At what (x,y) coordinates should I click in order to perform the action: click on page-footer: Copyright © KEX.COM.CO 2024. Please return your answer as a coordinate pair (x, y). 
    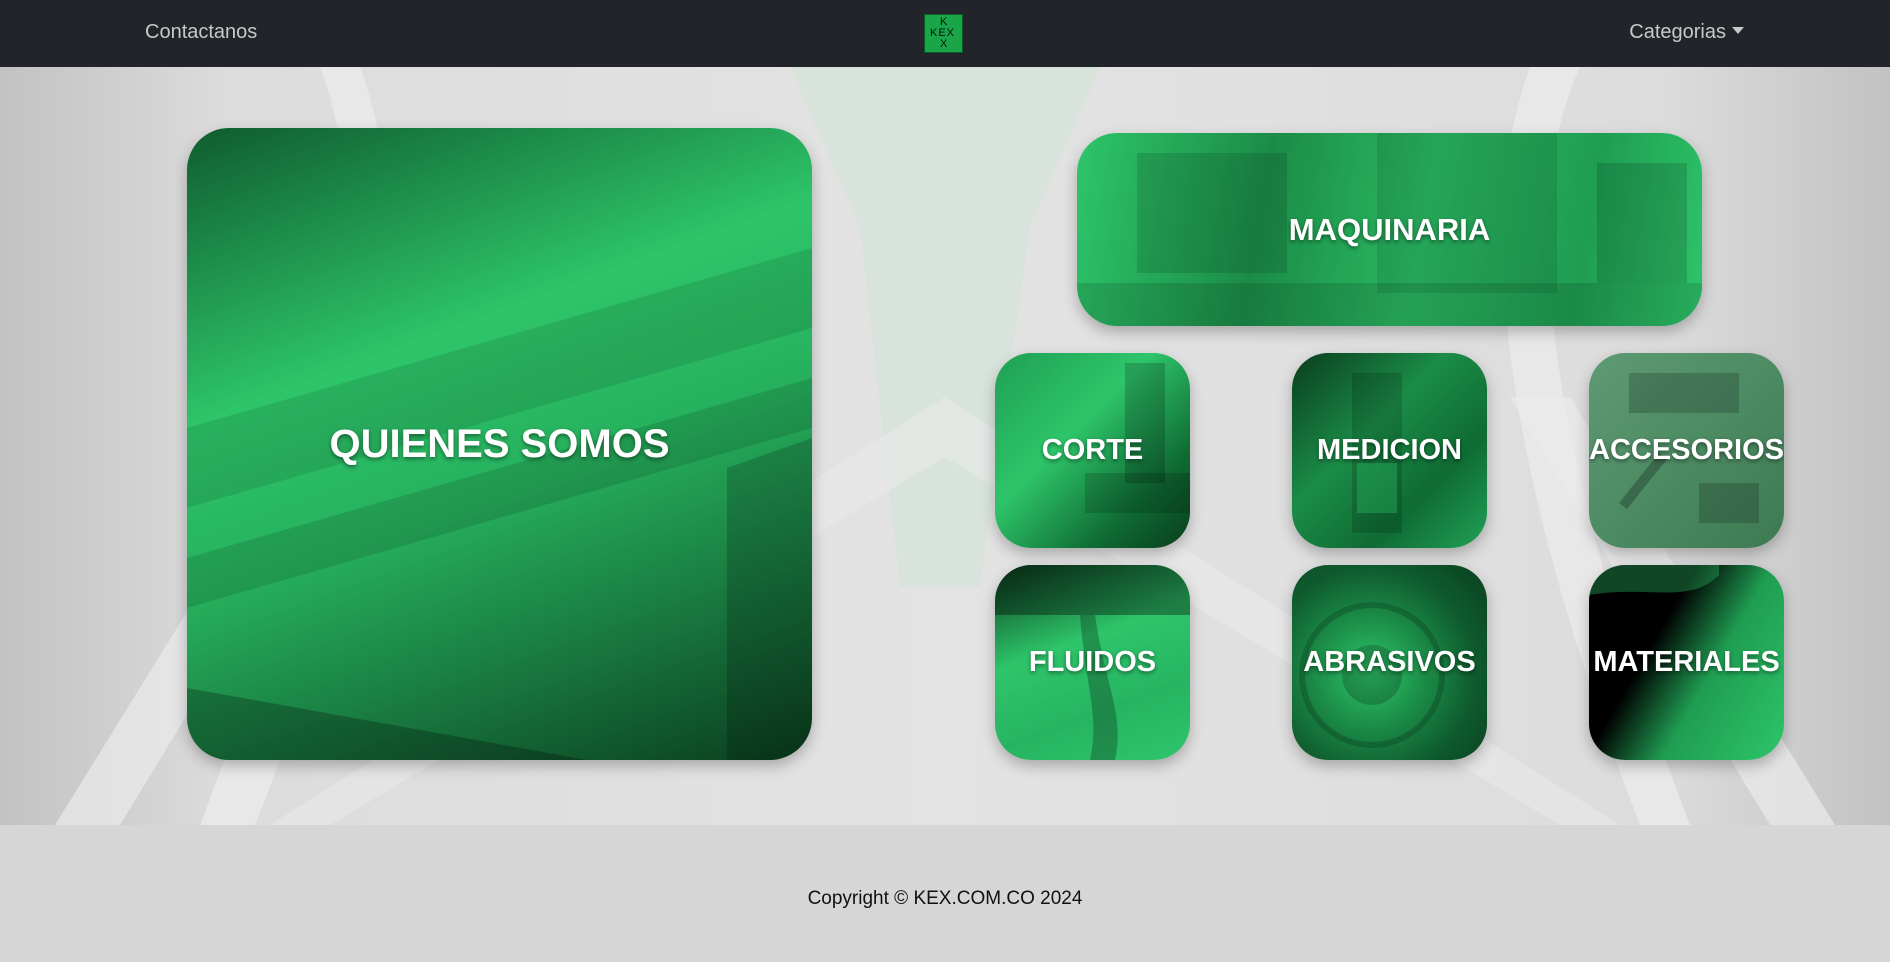
    Looking at the image, I should click on (945, 893).